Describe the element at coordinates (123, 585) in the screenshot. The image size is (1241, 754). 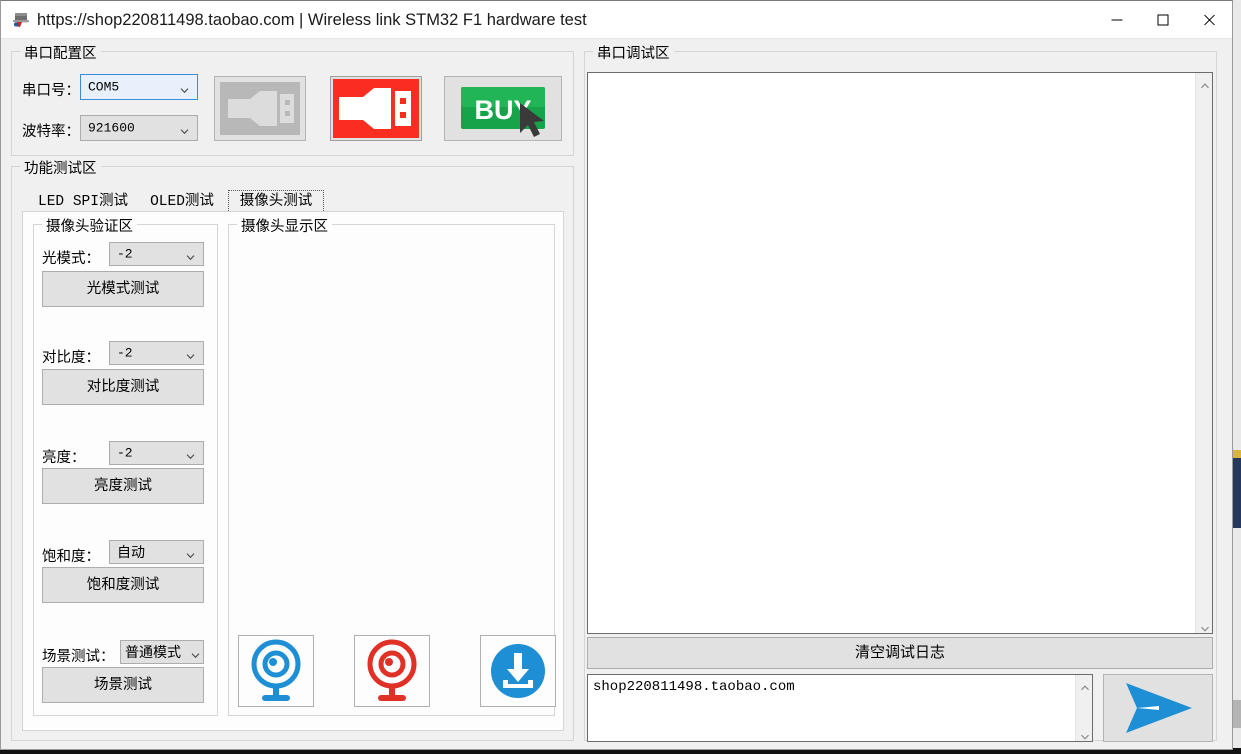
I see `saturation-test-button: 饱和度测试` at that location.